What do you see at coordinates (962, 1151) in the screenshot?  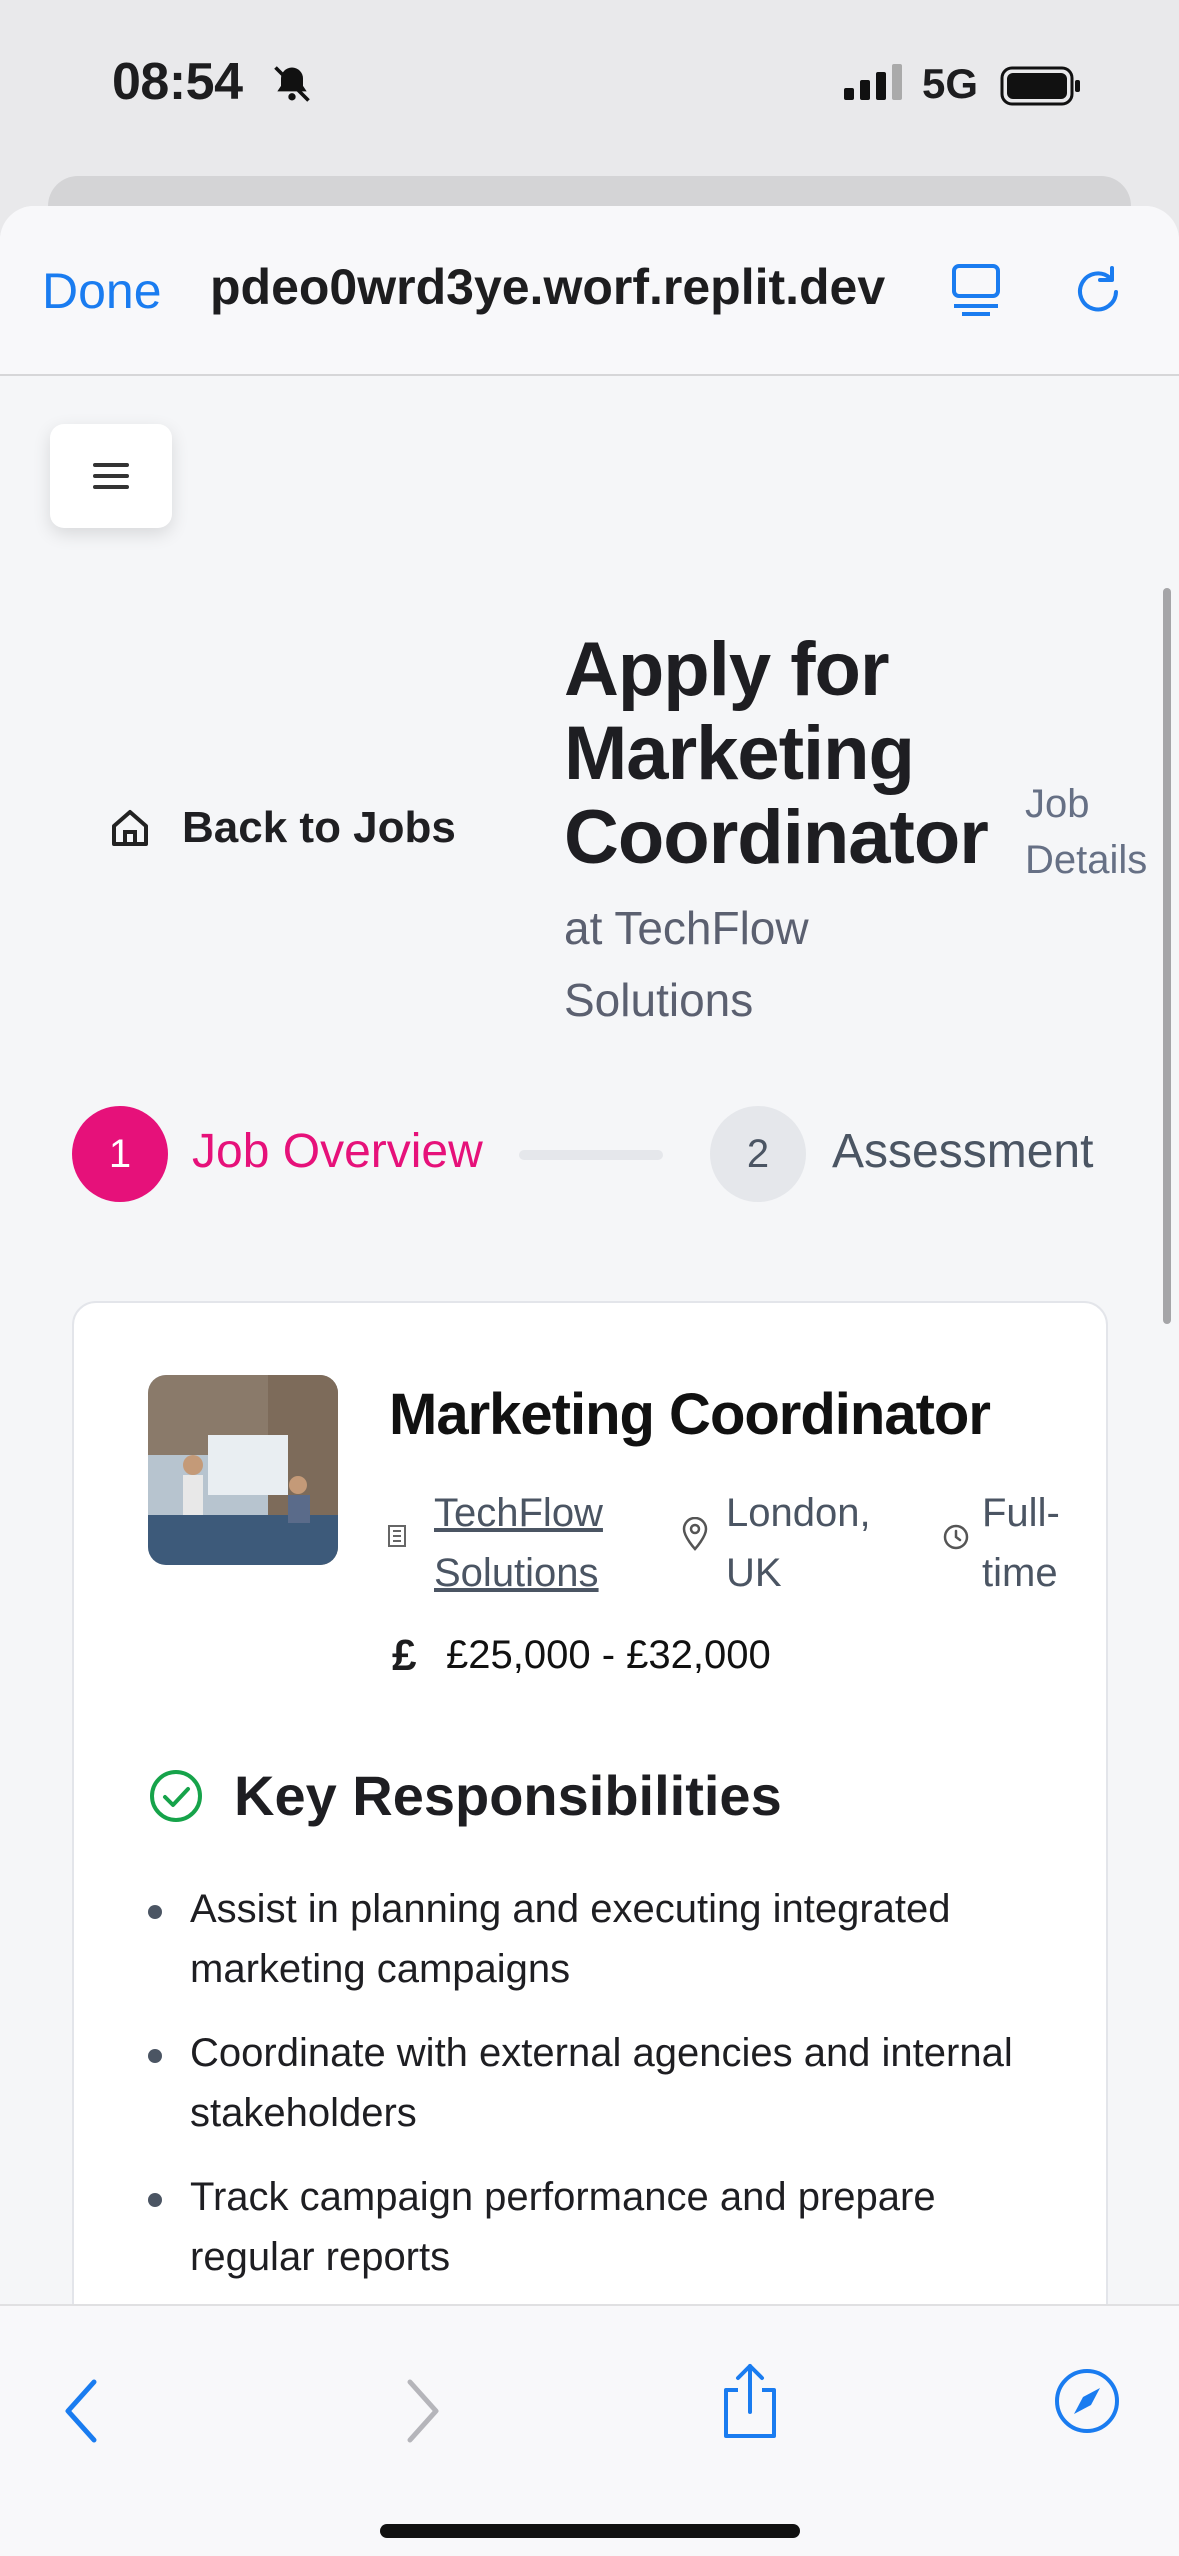 I see `step-2-label: Assessment` at bounding box center [962, 1151].